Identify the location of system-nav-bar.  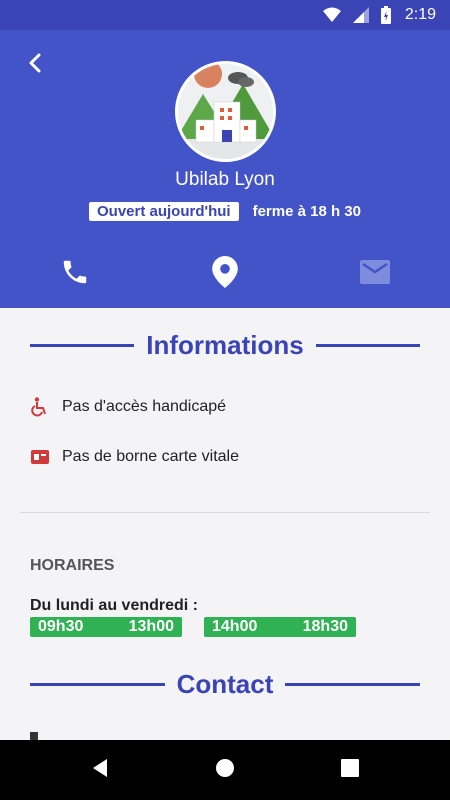
(225, 770).